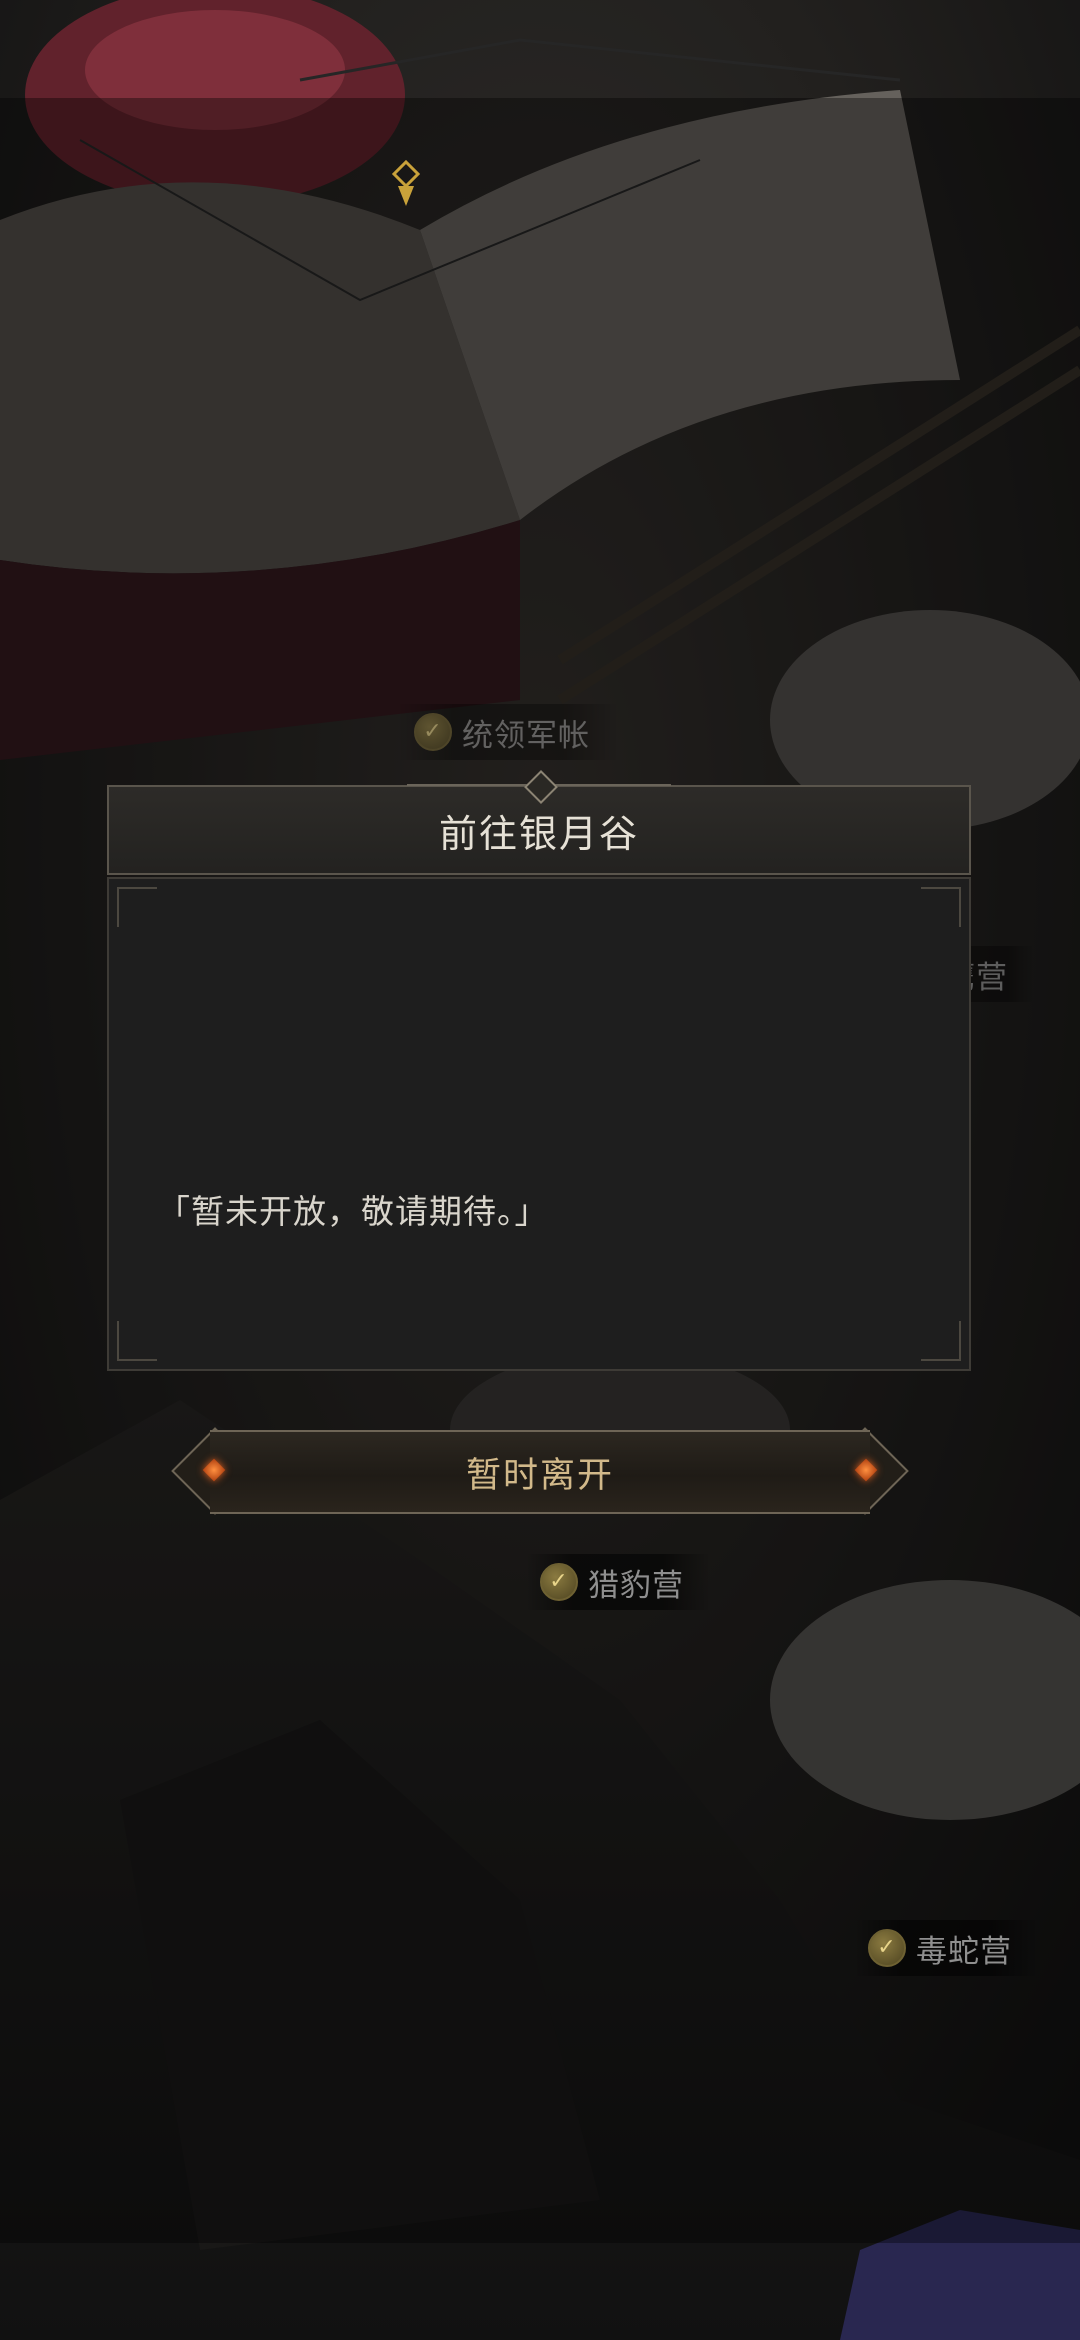  I want to click on camp-name: 毒蛇营, so click(964, 1951).